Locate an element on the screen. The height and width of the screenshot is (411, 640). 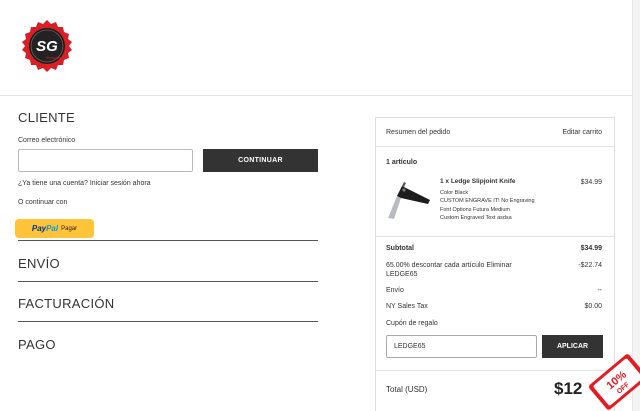
logo-text: SG is located at coordinates (47, 46).